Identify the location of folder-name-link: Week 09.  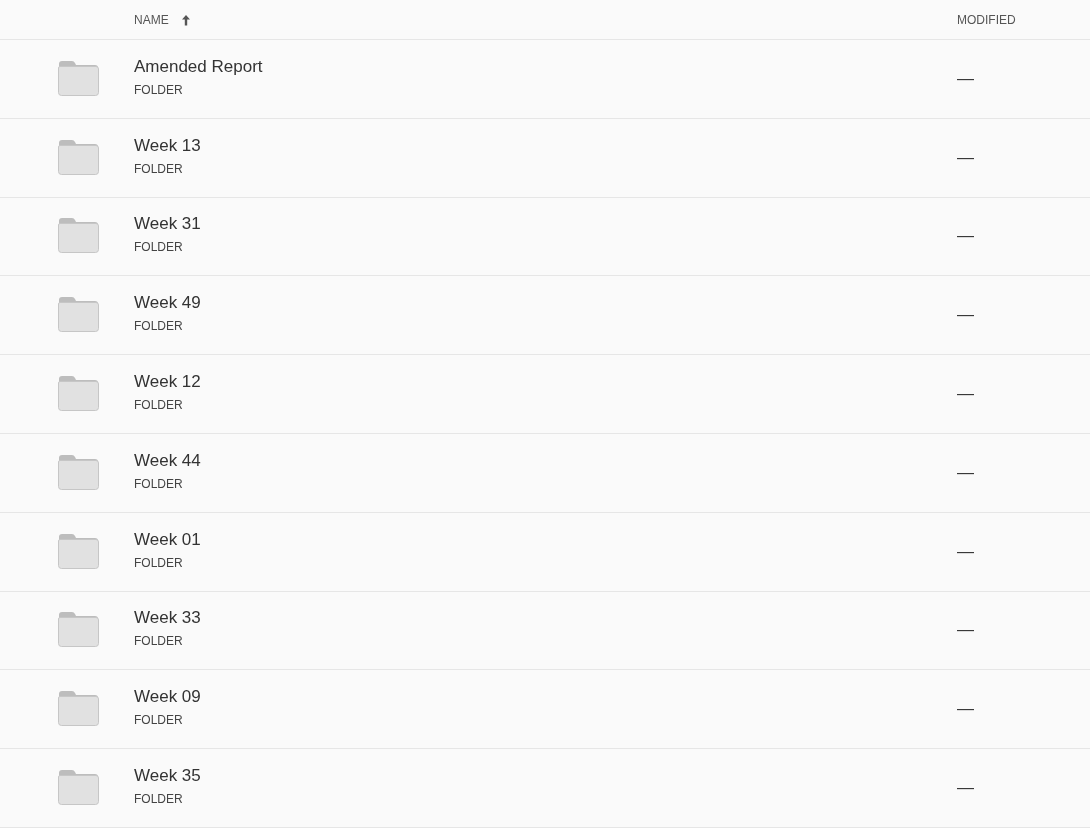
(167, 697).